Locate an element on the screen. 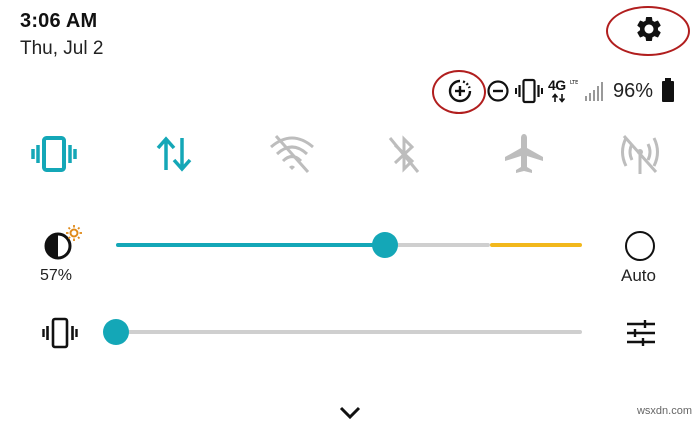 This screenshot has width=700, height=426. tile-bluetooth is located at coordinates (404, 154).